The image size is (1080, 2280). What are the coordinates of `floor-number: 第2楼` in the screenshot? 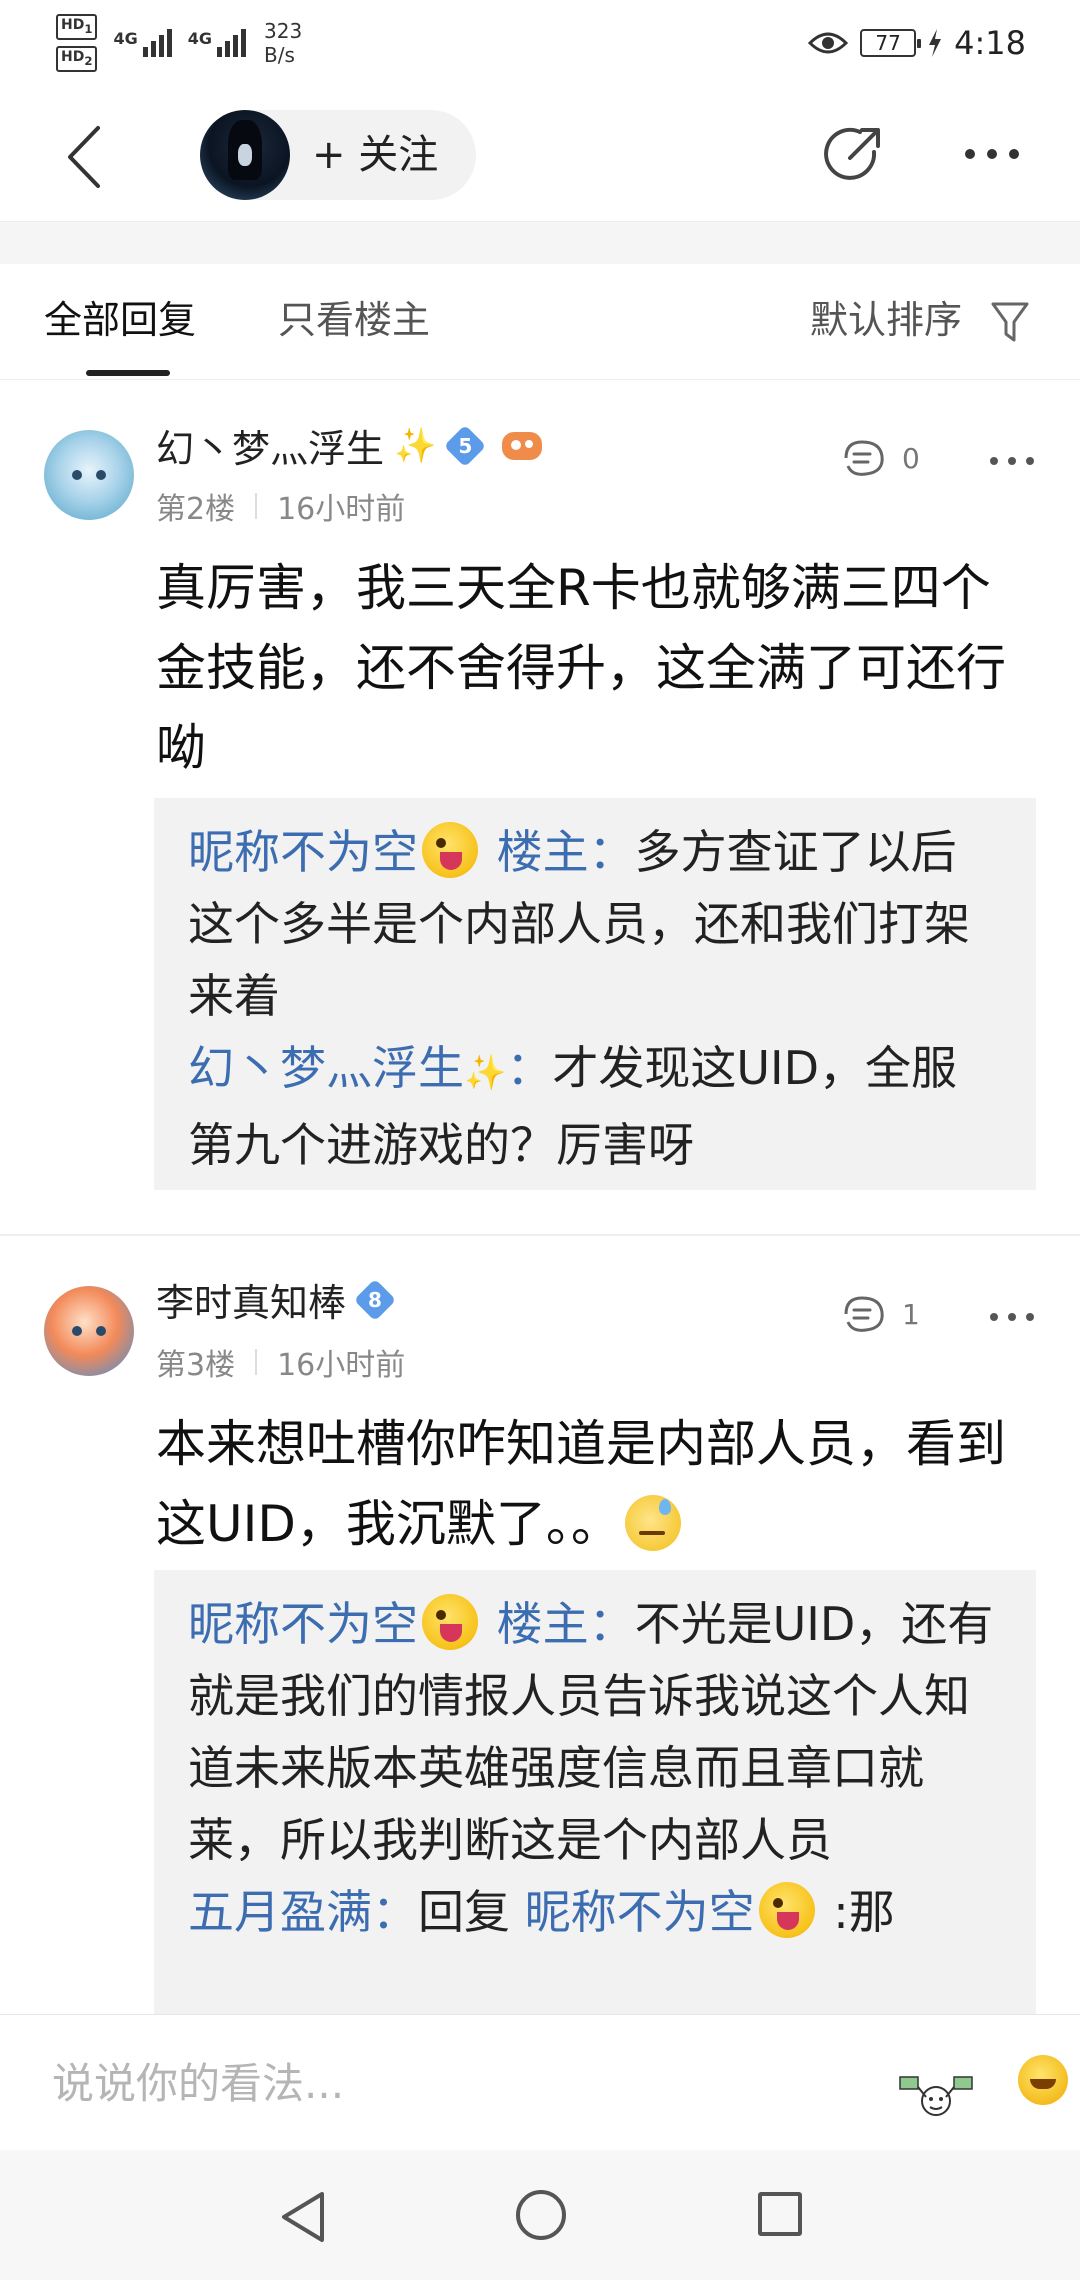 It's located at (196, 509).